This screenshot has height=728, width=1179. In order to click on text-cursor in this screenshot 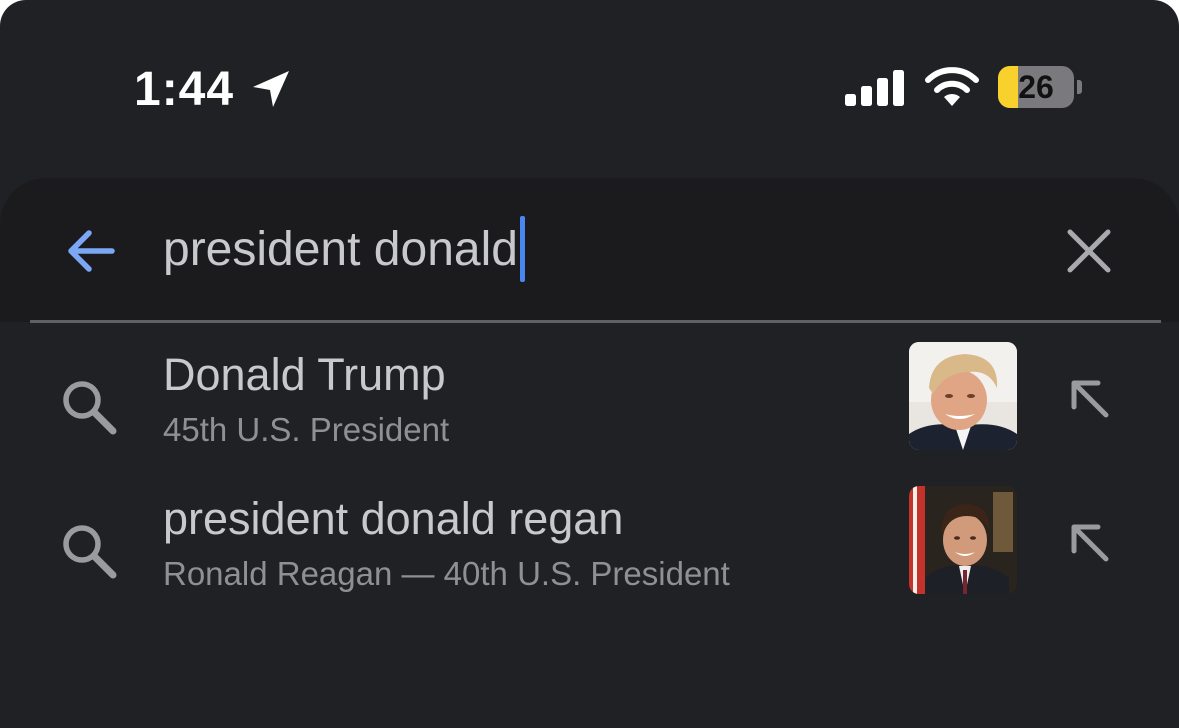, I will do `click(522, 249)`.